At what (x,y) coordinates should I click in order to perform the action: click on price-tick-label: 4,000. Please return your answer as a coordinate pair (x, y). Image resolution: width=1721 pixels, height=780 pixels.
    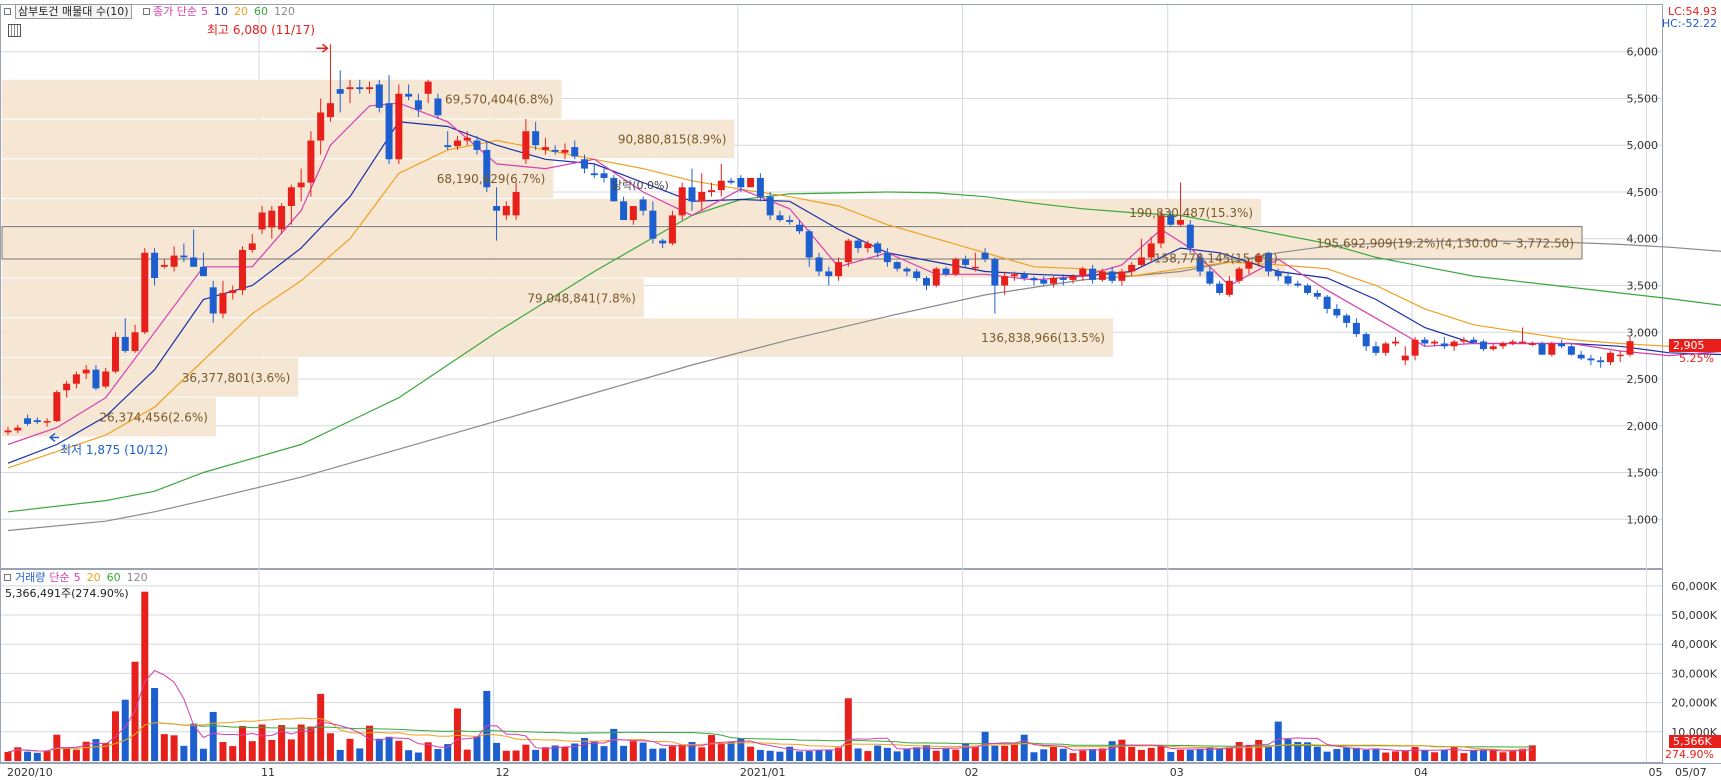
    Looking at the image, I should click on (1643, 239).